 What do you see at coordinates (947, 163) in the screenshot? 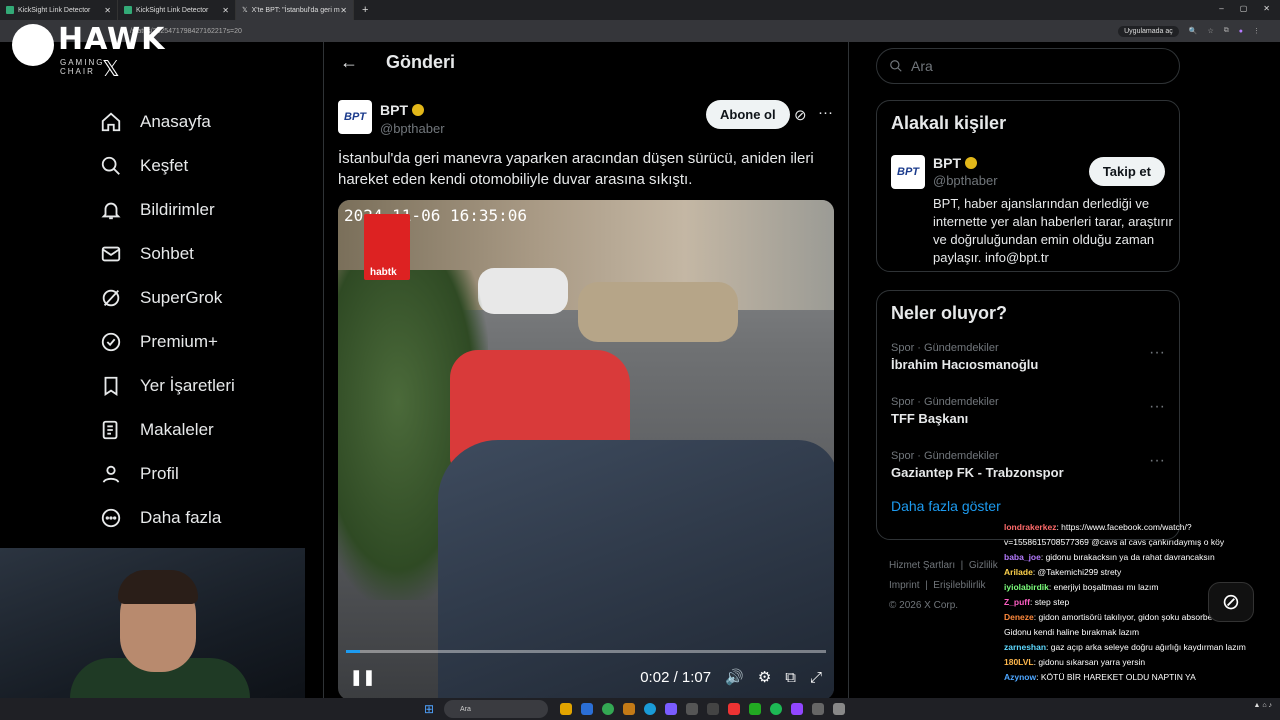
I see `related-name: BPT` at bounding box center [947, 163].